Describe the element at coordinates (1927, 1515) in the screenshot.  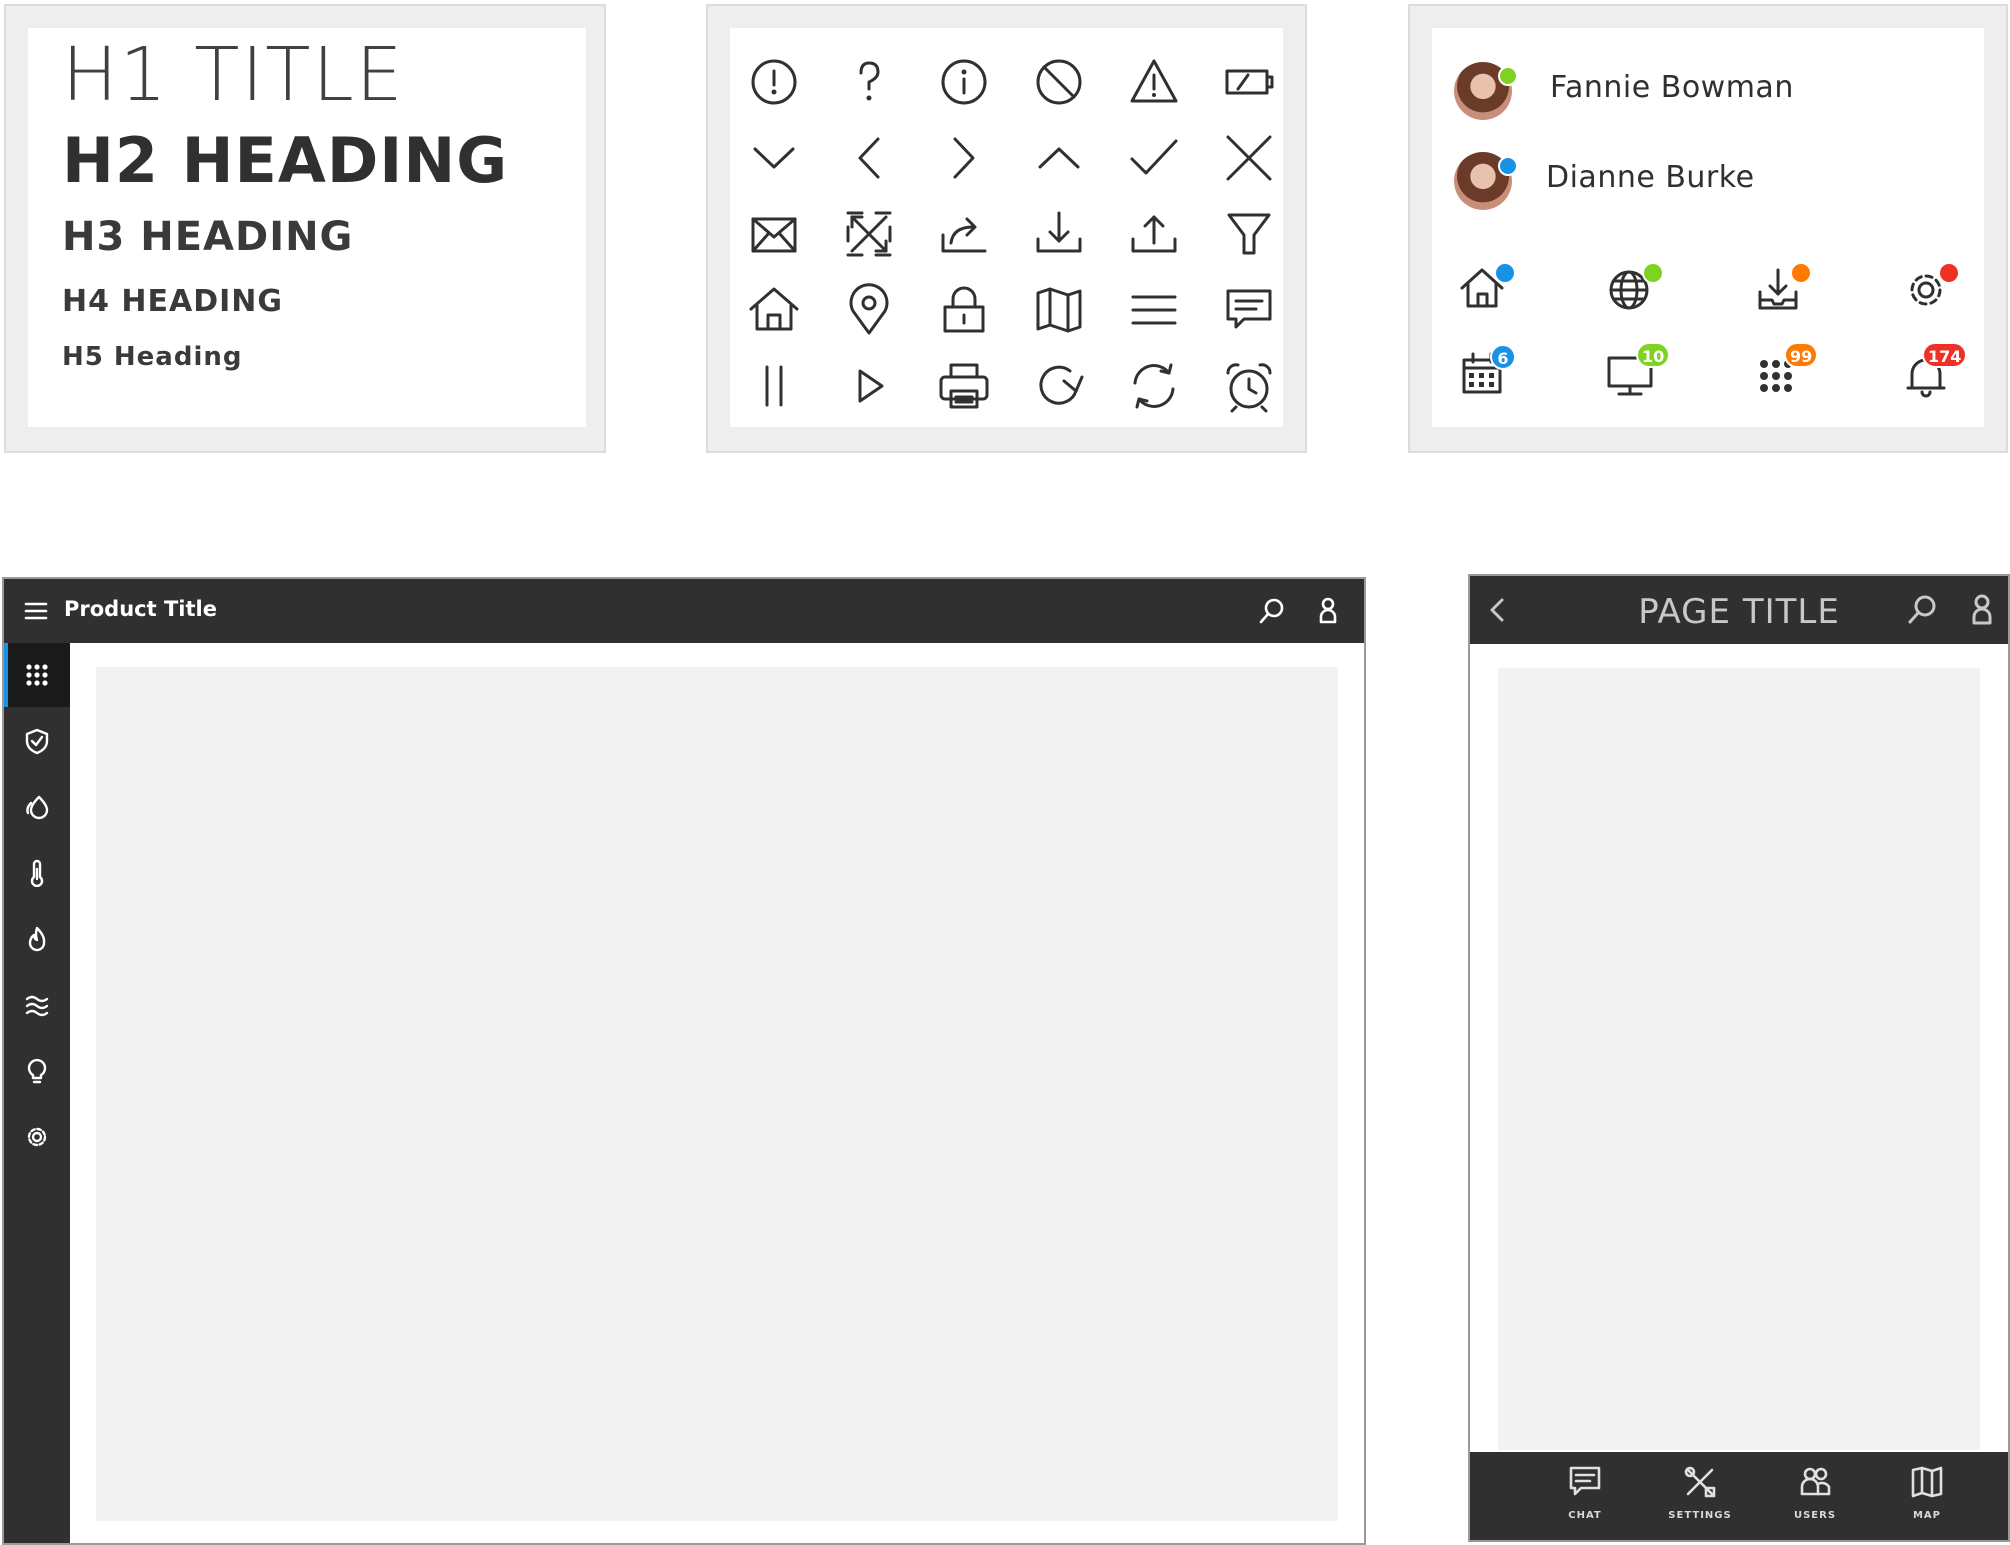
I see `nav-label-map: MAP` at that location.